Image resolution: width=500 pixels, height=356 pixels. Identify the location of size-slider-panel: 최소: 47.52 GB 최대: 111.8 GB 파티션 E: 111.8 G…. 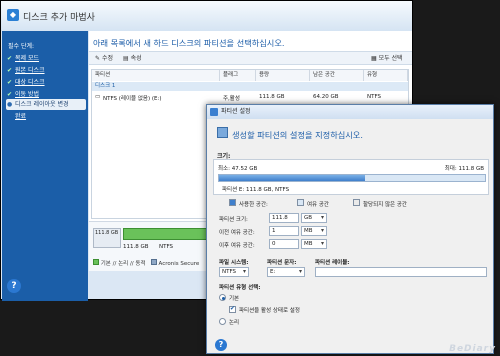
(351, 177).